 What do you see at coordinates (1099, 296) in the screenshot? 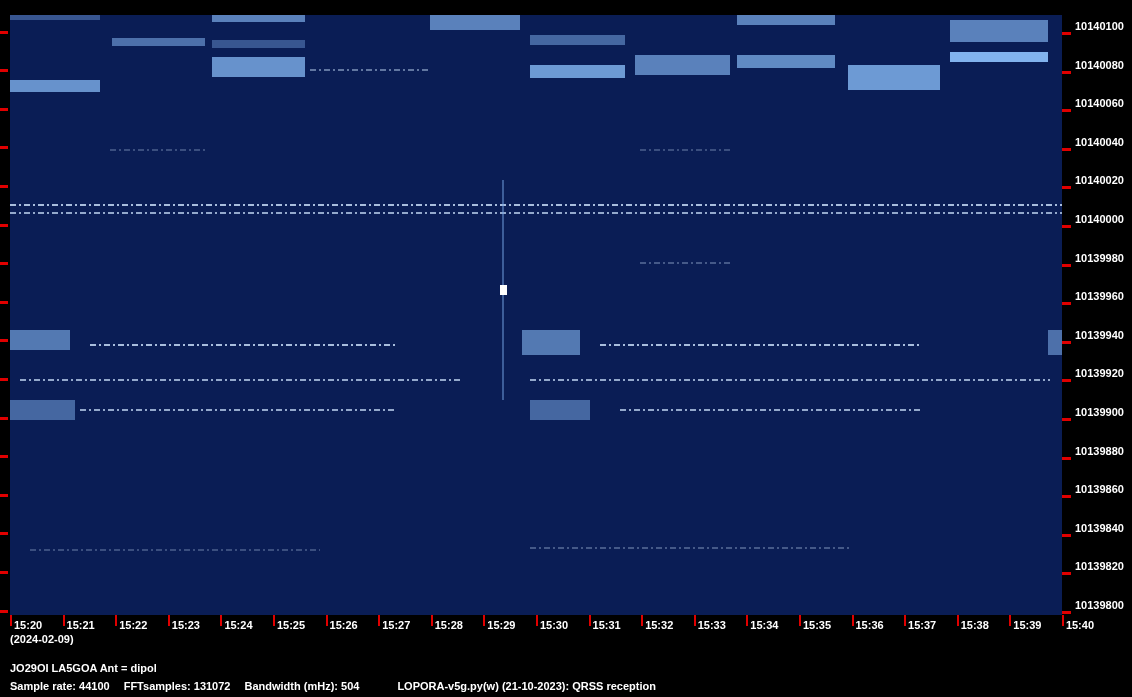
I see `frequency-label: 10139960` at bounding box center [1099, 296].